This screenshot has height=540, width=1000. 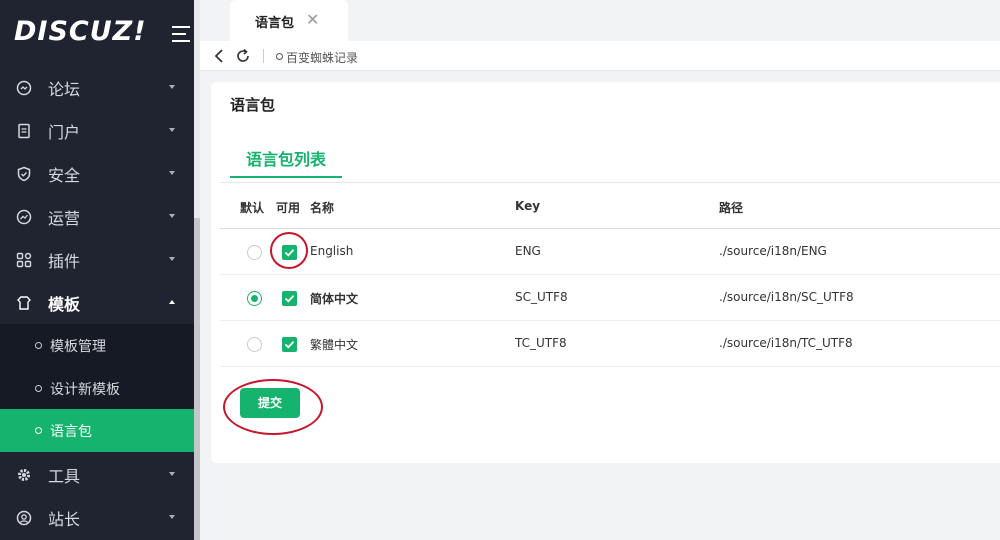 I want to click on row-name: English, so click(x=332, y=251).